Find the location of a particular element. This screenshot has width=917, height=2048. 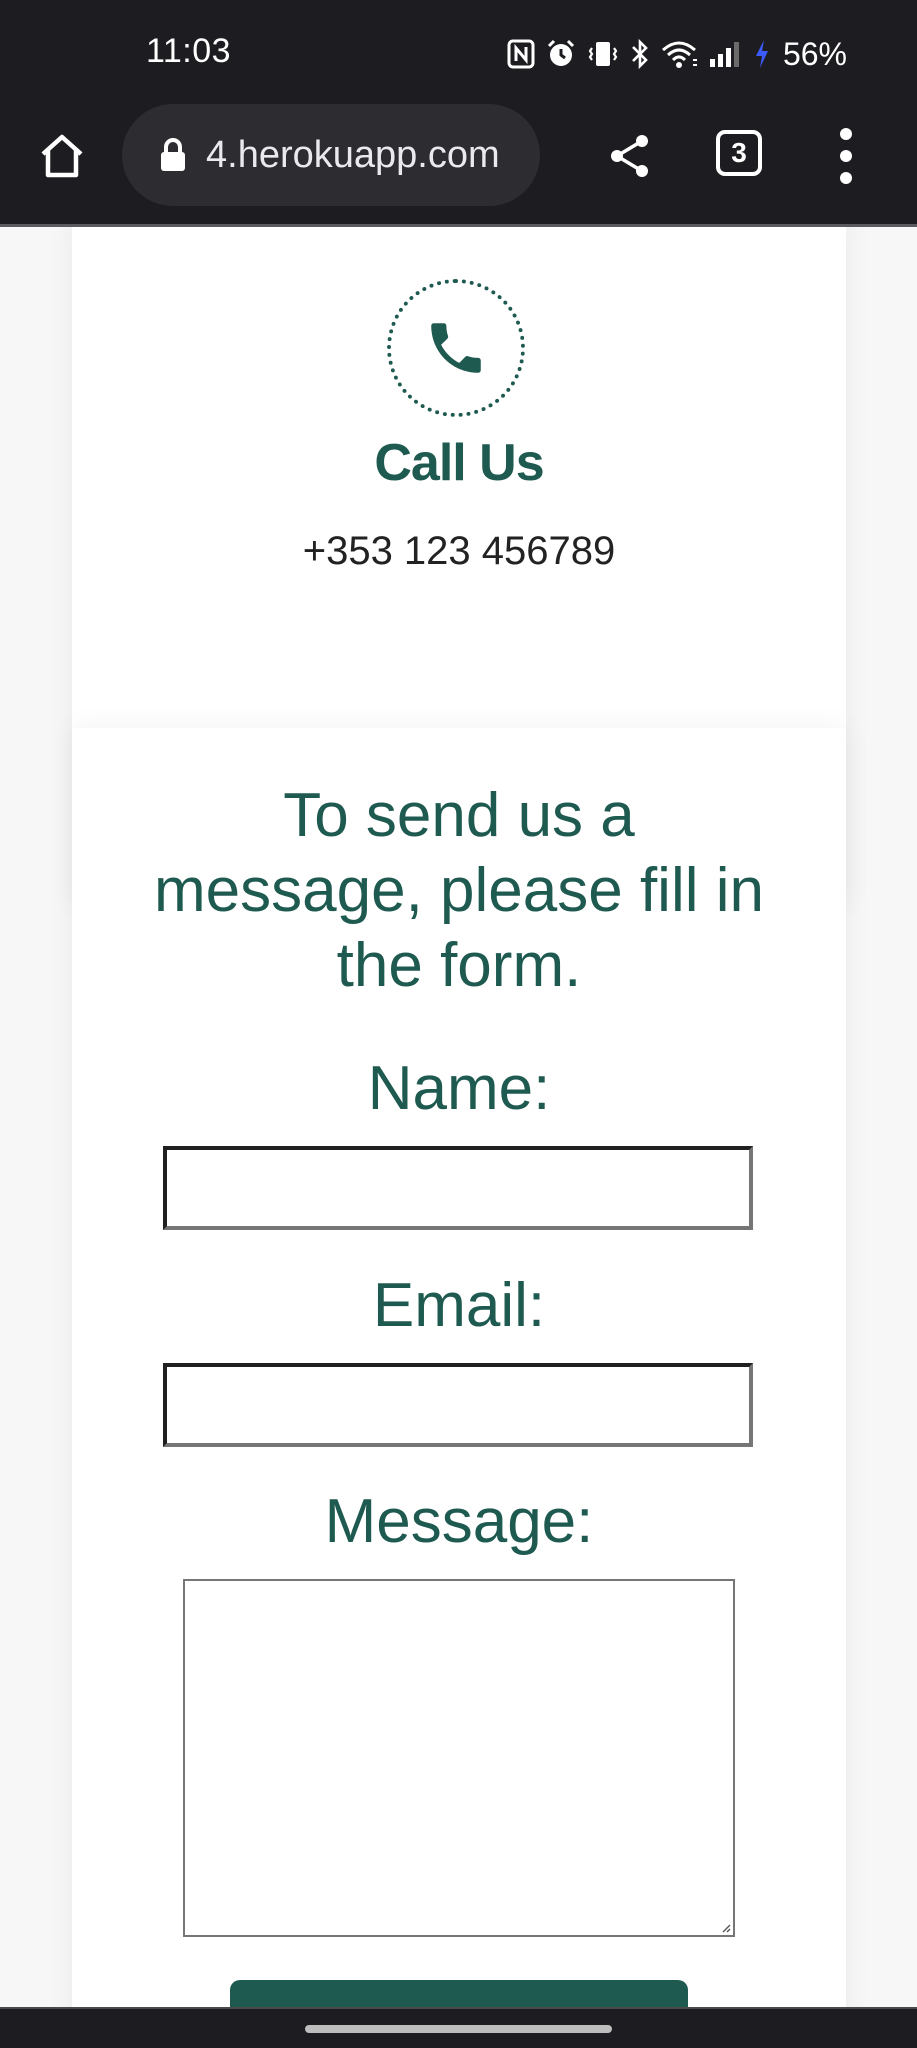

vibrate-icon is located at coordinates (603, 54).